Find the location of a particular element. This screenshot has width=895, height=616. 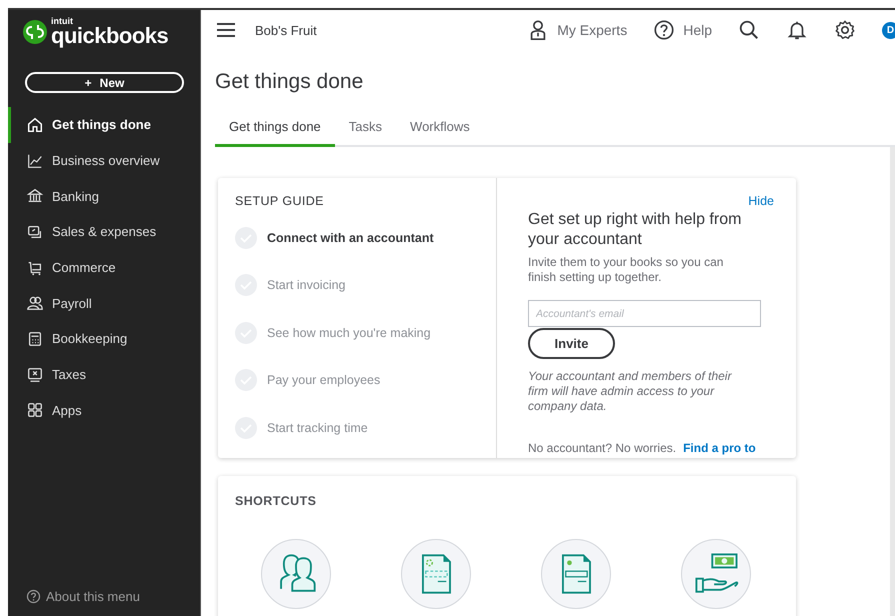

page-title: Get things done is located at coordinates (289, 82).